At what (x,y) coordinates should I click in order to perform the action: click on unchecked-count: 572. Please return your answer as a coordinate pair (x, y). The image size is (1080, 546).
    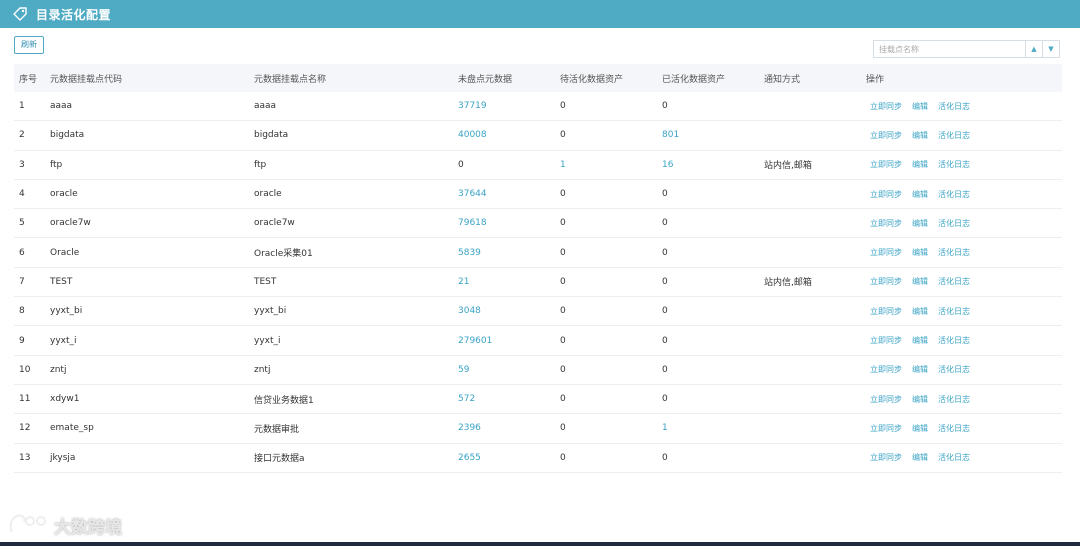
    Looking at the image, I should click on (509, 399).